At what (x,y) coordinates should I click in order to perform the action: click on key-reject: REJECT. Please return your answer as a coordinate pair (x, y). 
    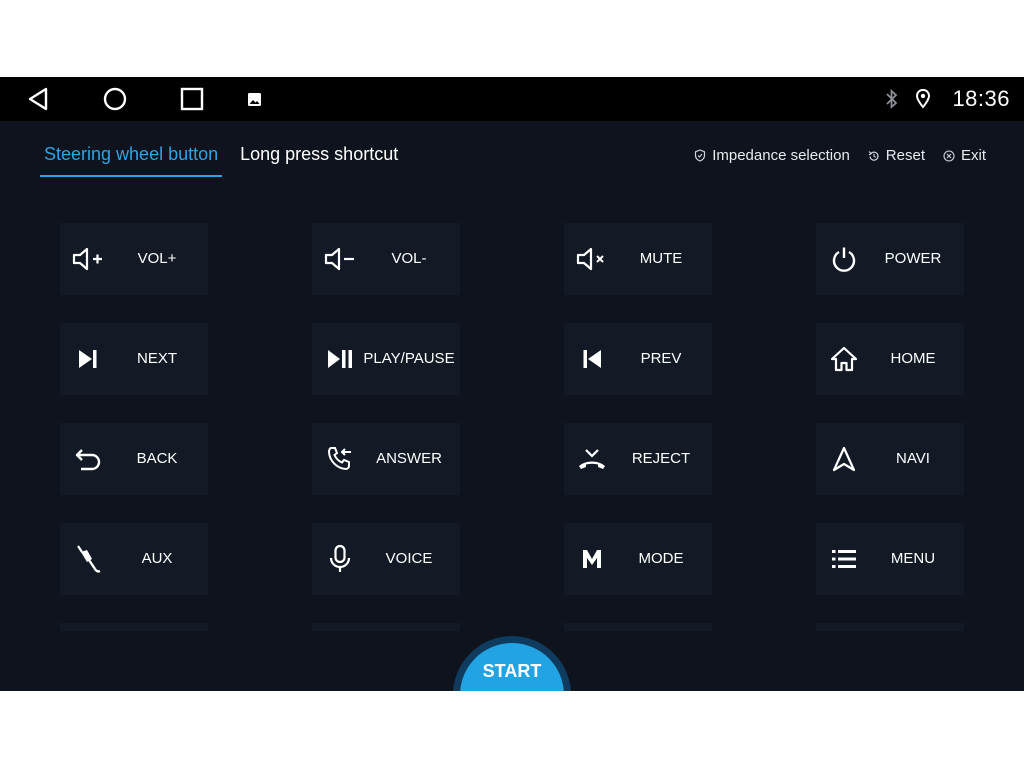
    Looking at the image, I should click on (638, 459).